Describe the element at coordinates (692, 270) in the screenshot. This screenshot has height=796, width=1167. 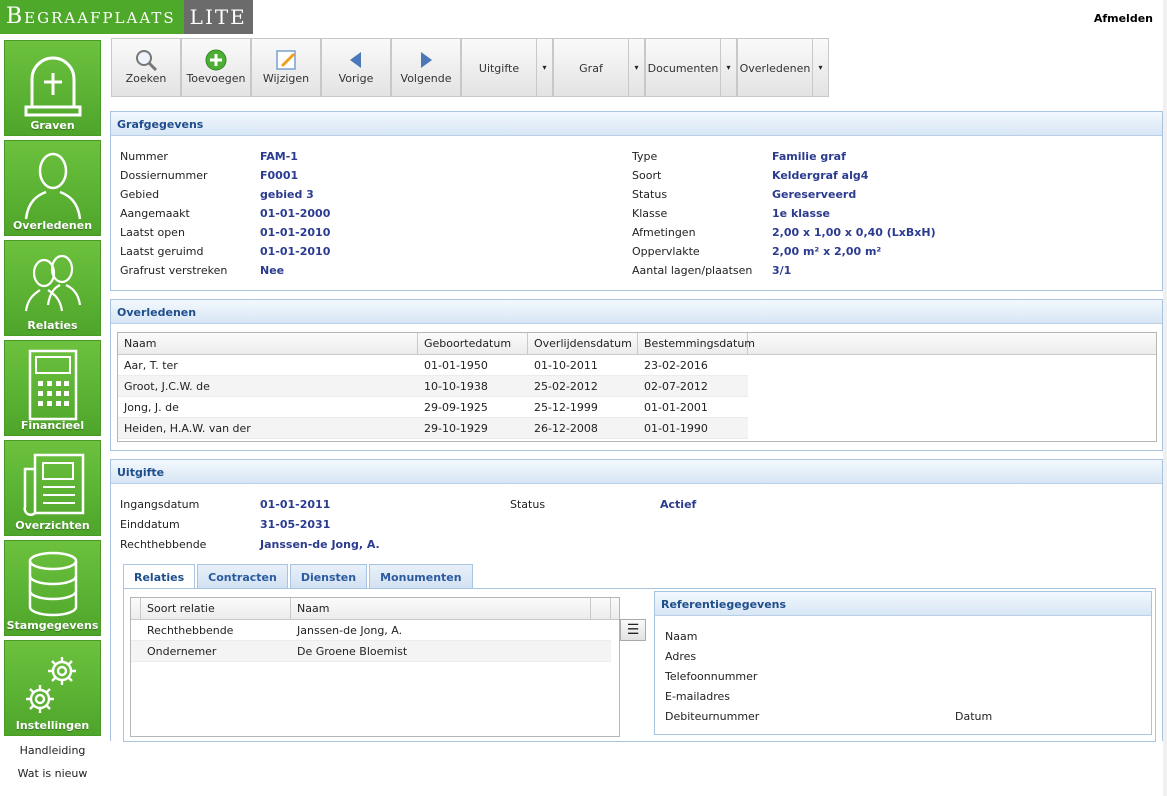
I see `field-label: Aantal lagen/plaatsen` at that location.